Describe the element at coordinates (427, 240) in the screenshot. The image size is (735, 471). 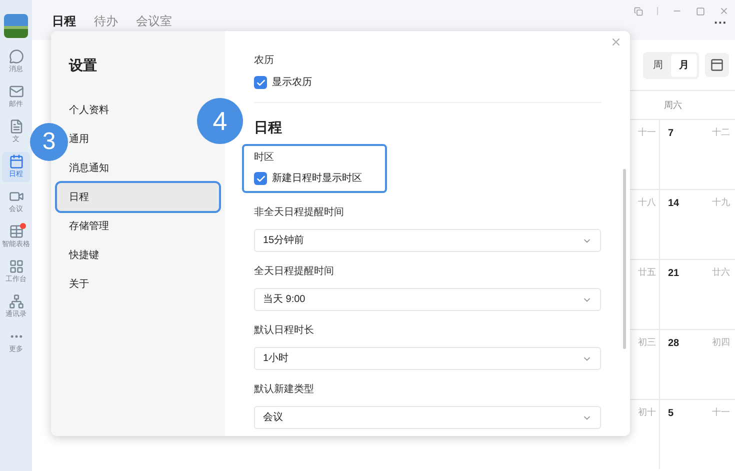
I see `select-field: 15分钟前` at that location.